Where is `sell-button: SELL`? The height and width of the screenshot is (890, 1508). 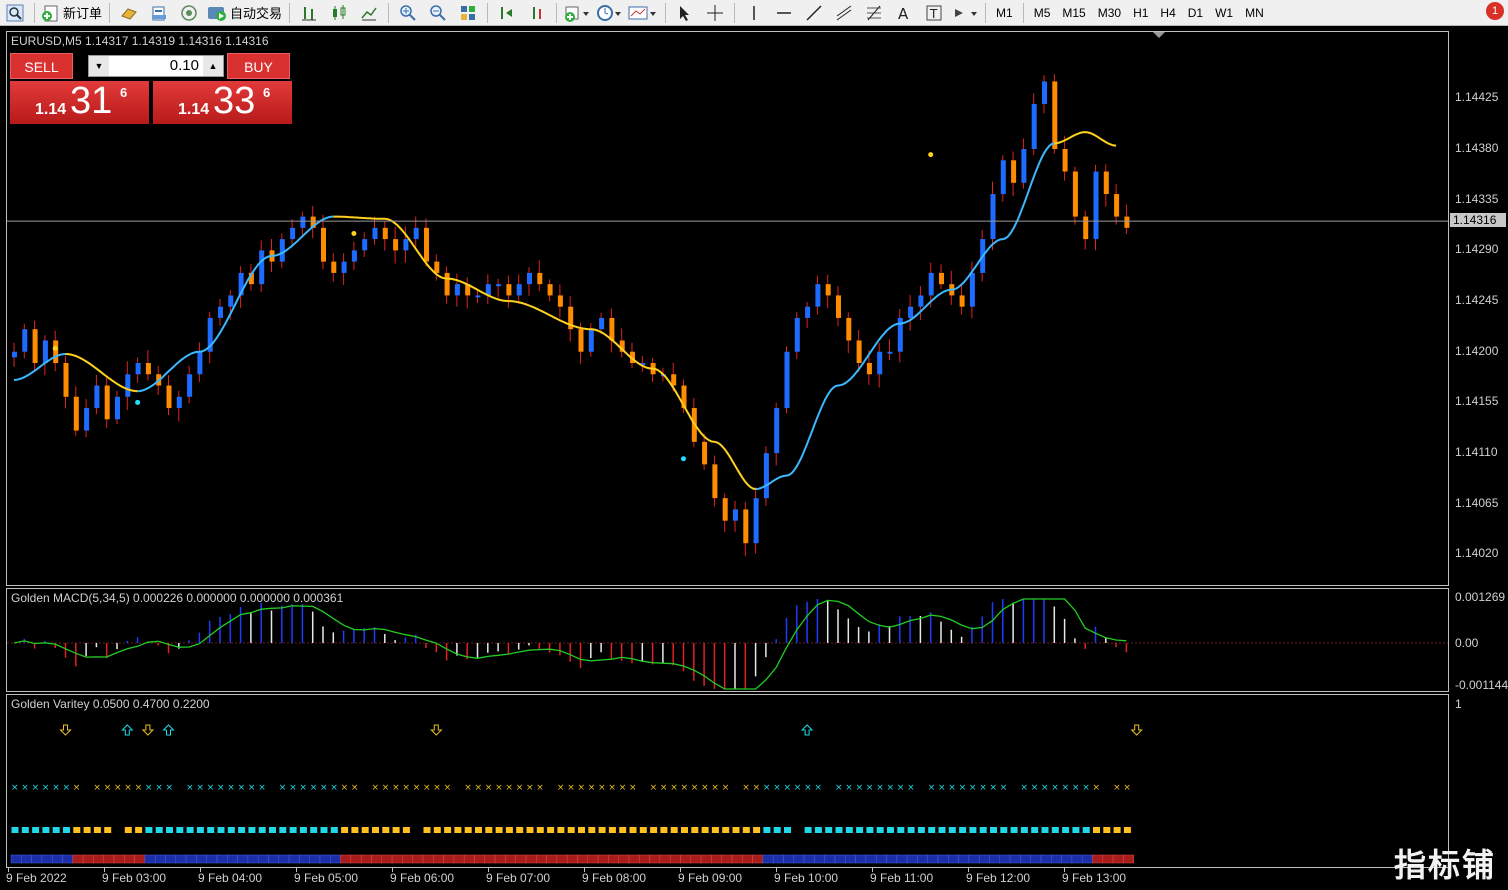 sell-button: SELL is located at coordinates (41, 66).